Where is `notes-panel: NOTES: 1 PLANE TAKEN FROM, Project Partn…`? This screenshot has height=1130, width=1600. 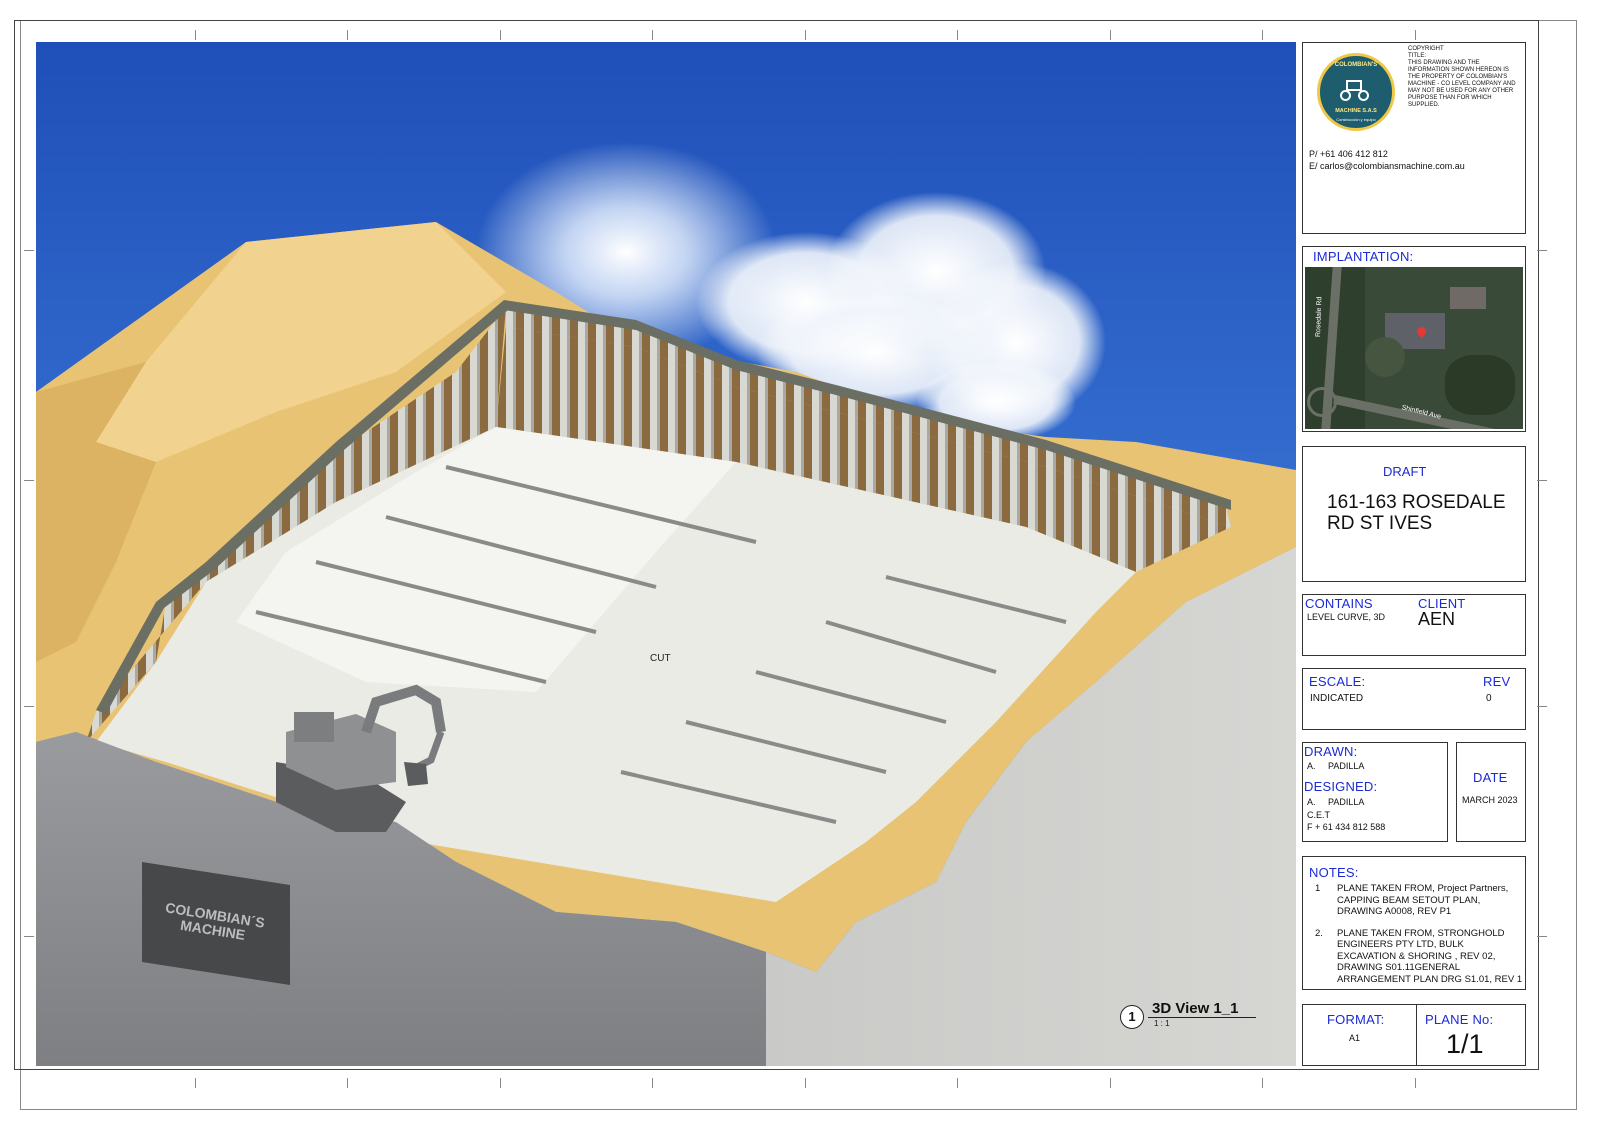 notes-panel: NOTES: 1 PLANE TAKEN FROM, Project Partn… is located at coordinates (1414, 923).